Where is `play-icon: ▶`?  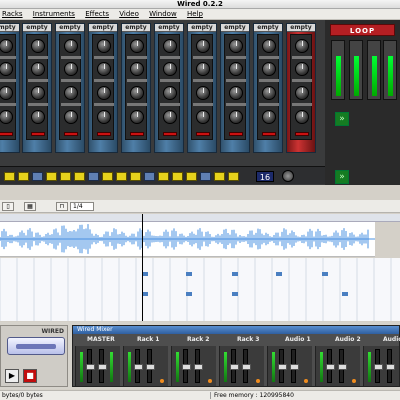
play-icon: ▶ is located at coordinates (12, 376).